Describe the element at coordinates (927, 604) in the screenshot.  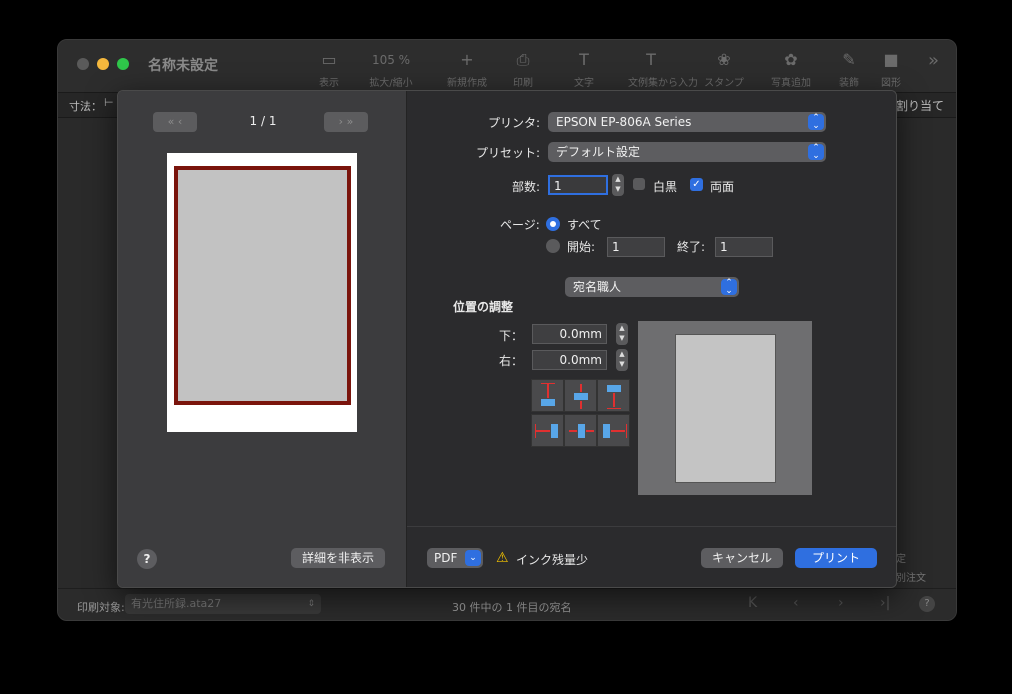
I see `status-help-icon: ?` at that location.